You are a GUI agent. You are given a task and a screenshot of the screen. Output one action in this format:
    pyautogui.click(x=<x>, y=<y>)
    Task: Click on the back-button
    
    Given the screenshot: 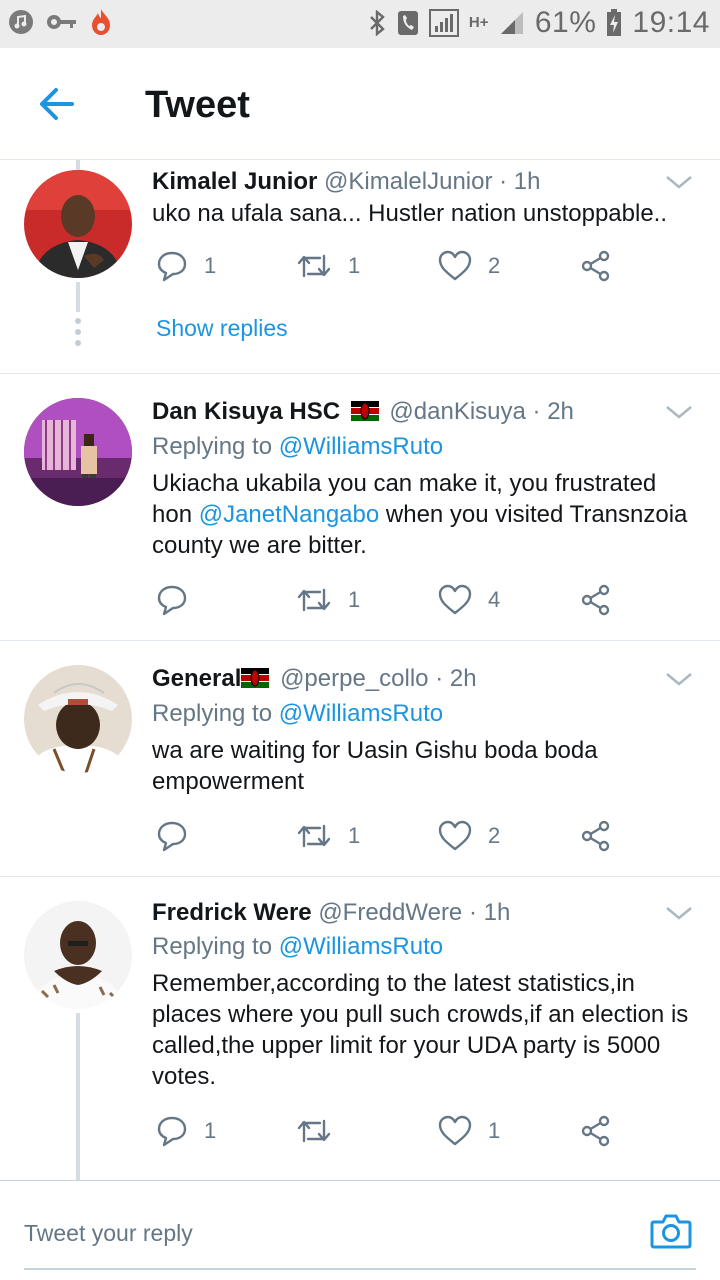 What is the action you would take?
    pyautogui.click(x=54, y=104)
    